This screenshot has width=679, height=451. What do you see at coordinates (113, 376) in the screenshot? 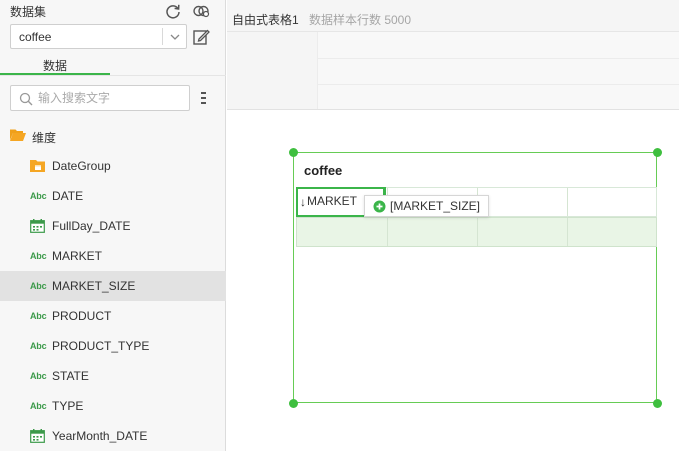
I see `field-item: Abc STATE` at bounding box center [113, 376].